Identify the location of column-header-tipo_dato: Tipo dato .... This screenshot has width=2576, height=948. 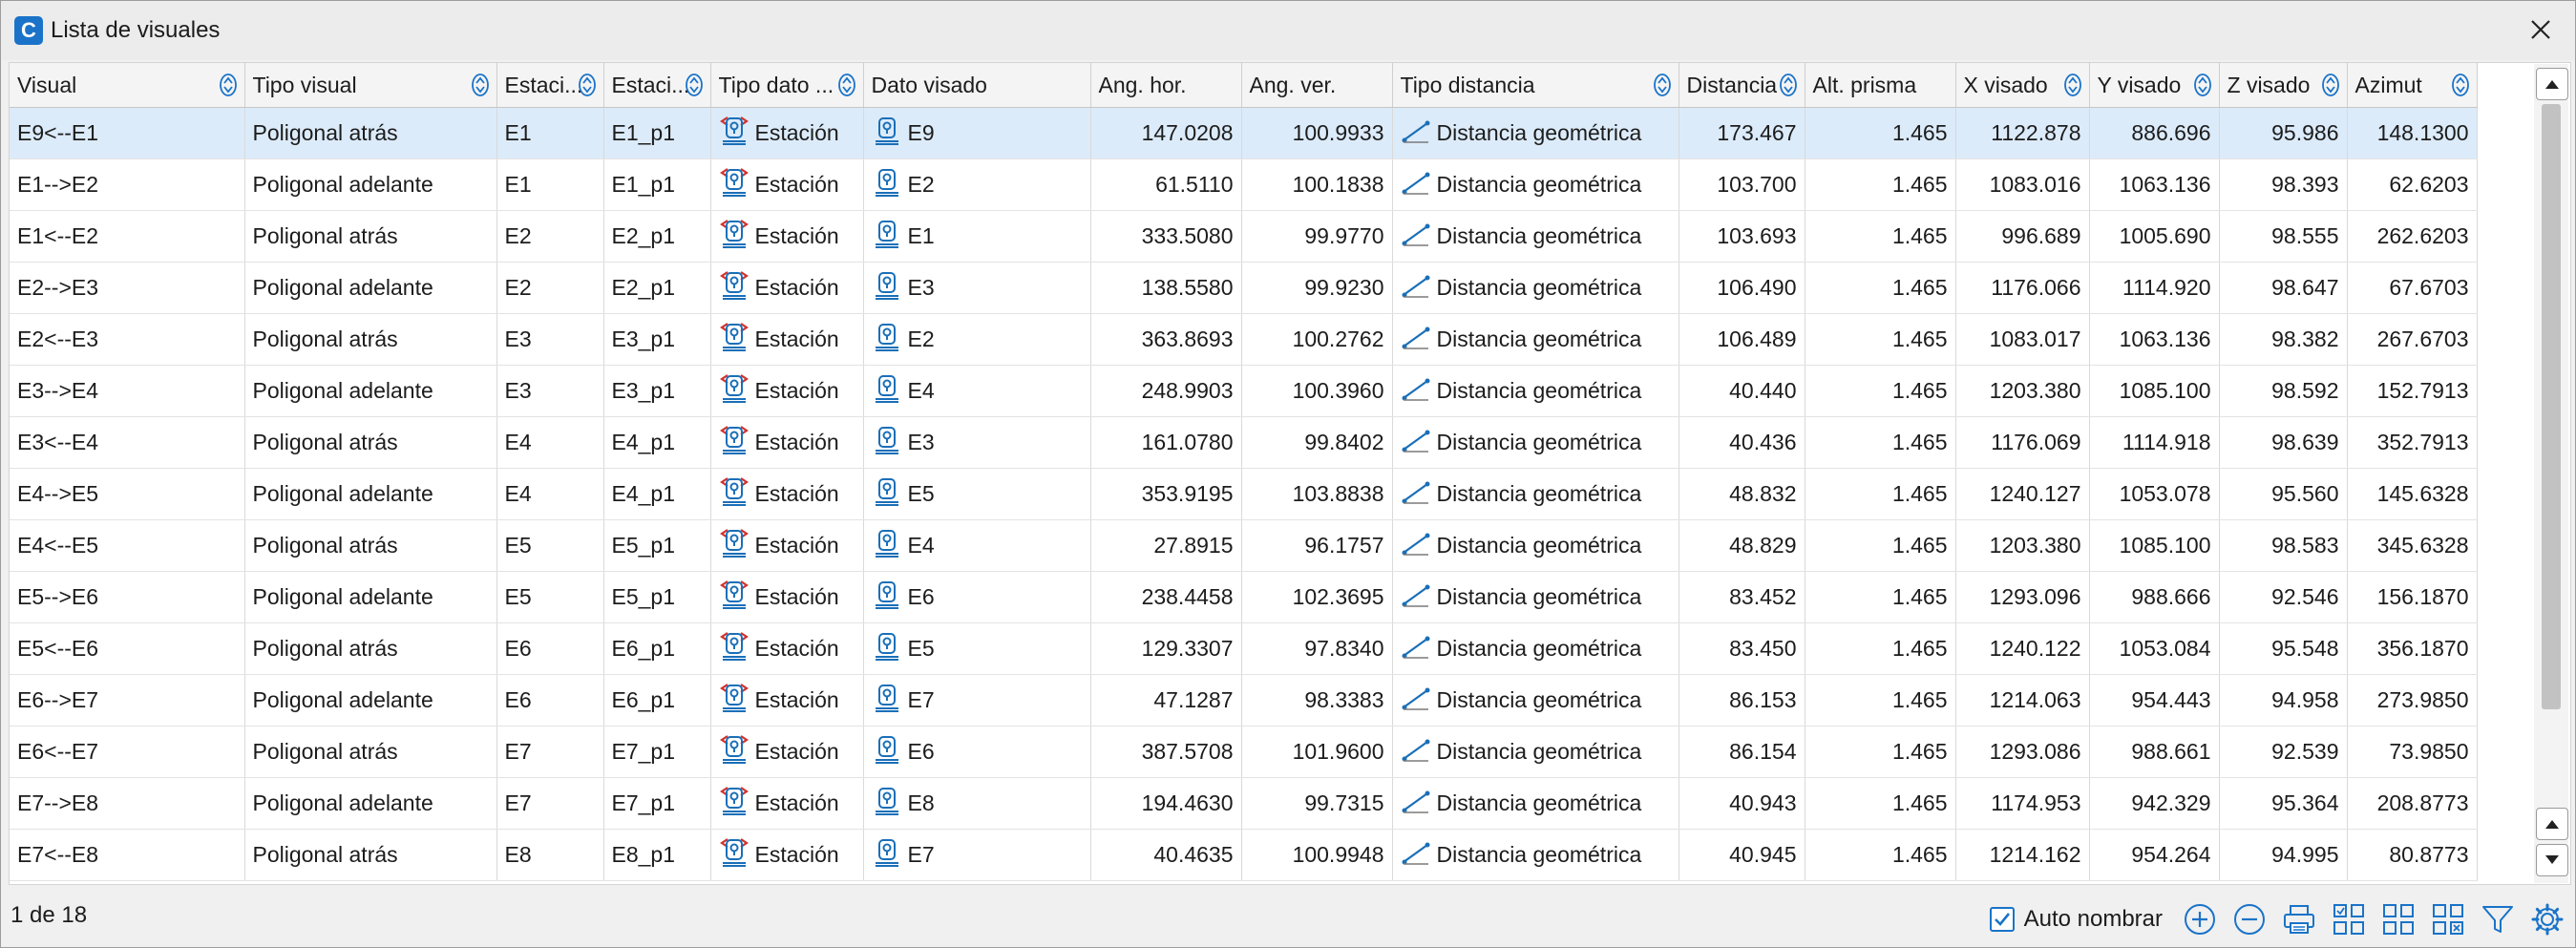
(787, 86).